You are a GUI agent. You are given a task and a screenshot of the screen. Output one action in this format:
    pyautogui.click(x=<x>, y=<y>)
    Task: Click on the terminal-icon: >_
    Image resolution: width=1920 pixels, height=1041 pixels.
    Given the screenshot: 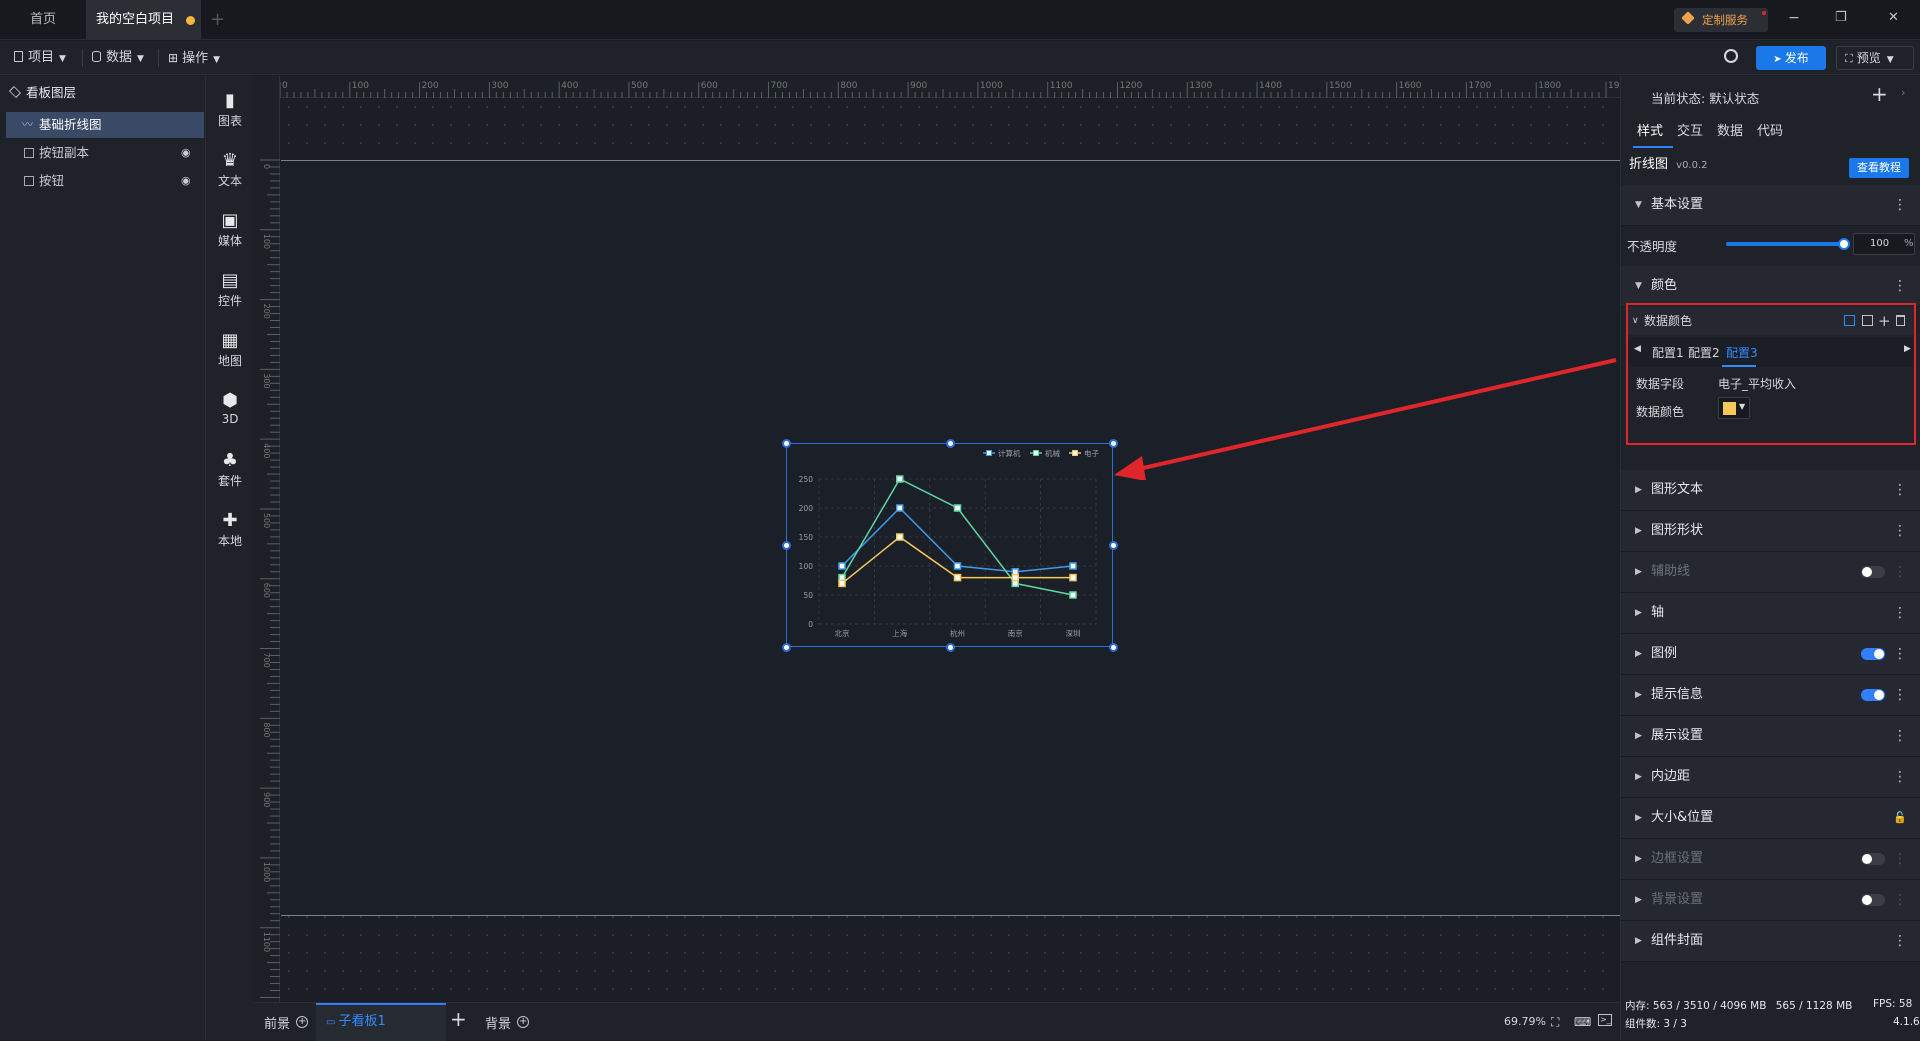 What is the action you would take?
    pyautogui.click(x=1605, y=1020)
    